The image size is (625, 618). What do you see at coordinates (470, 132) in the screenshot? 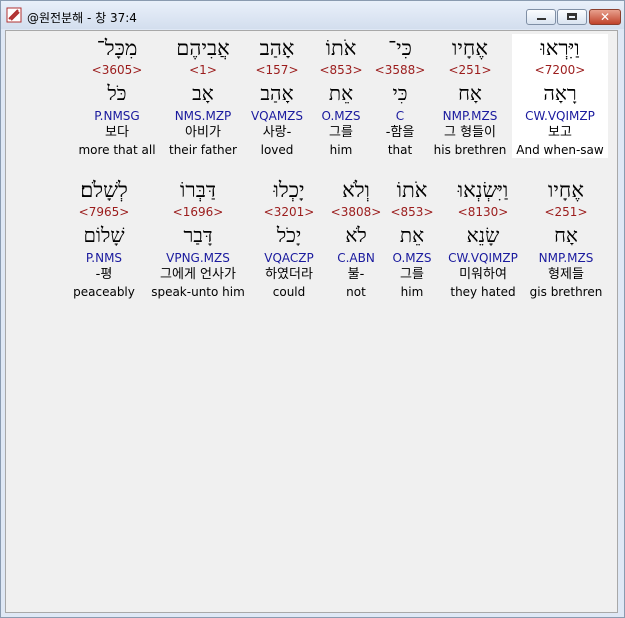
I see `korean-gloss: 그 형들이` at bounding box center [470, 132].